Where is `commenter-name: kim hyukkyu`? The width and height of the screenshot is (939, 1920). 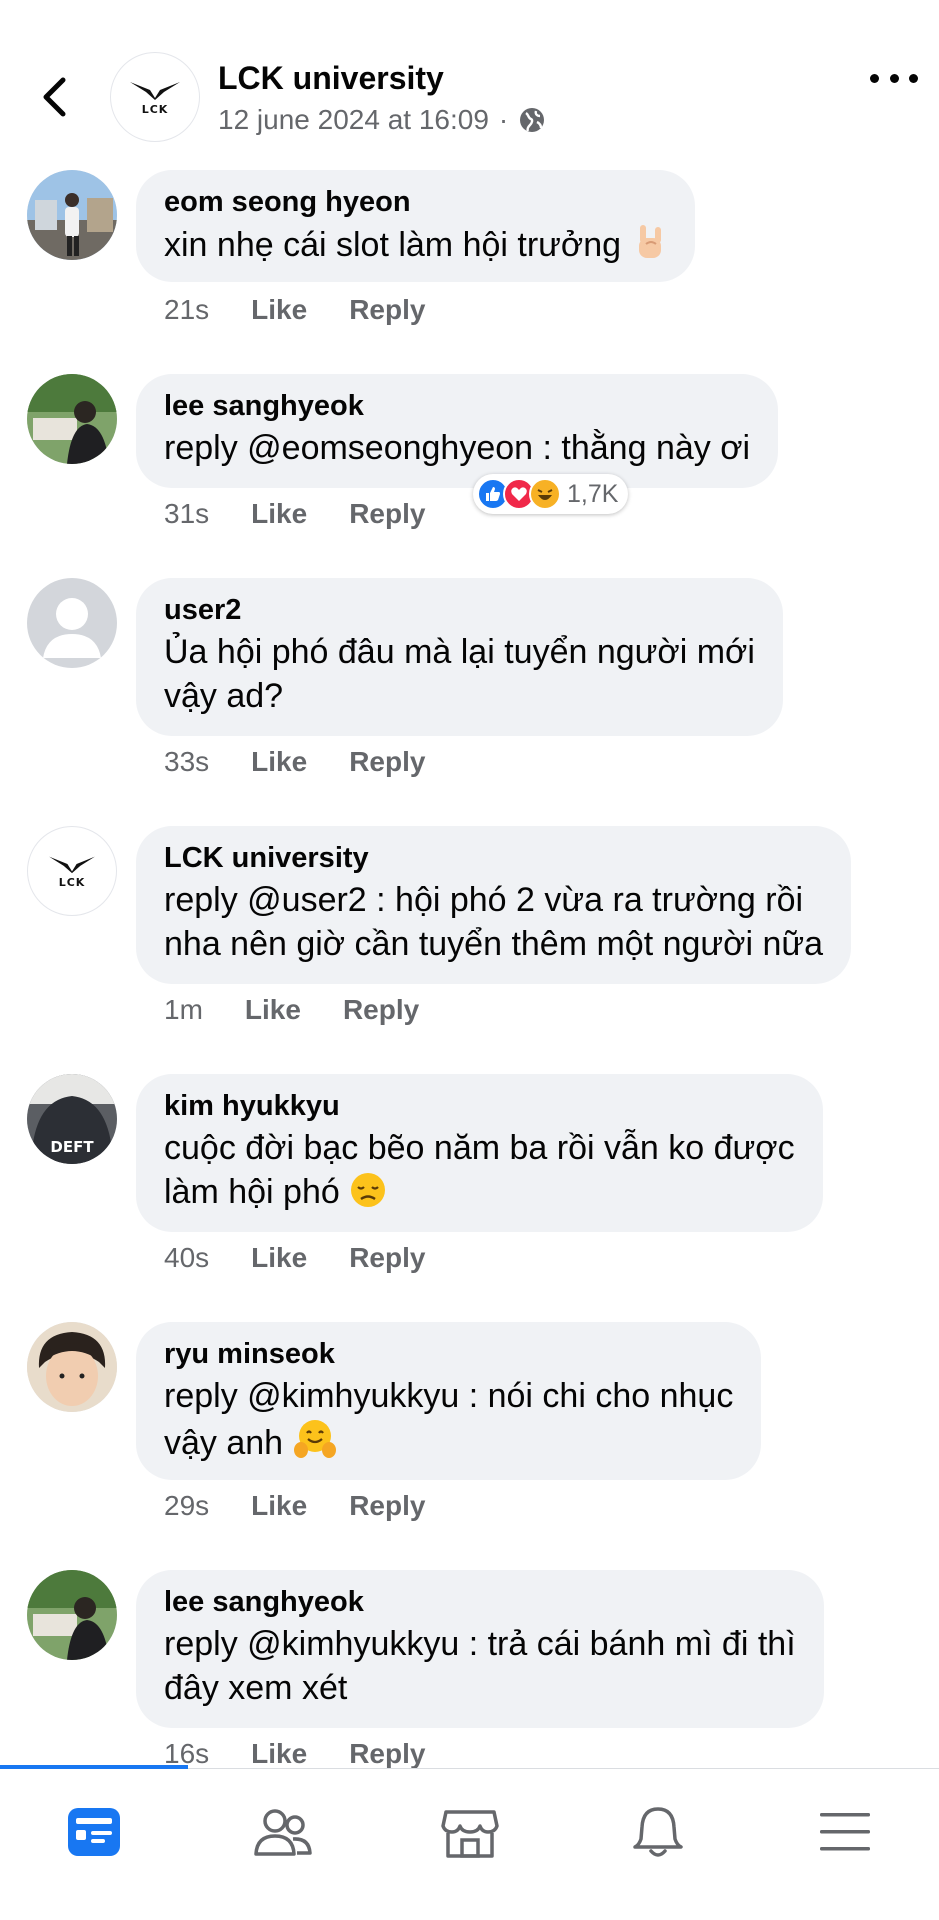
commenter-name: kim hyukkyu is located at coordinates (479, 1106).